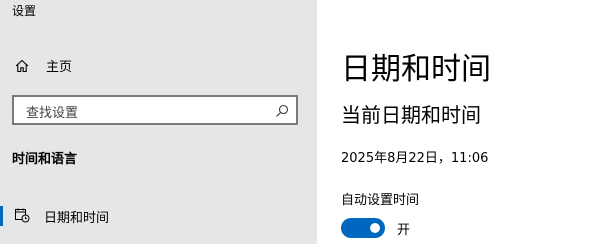 Image resolution: width=600 pixels, height=244 pixels. Describe the element at coordinates (22, 215) in the screenshot. I see `calendar-clock-icon` at that location.